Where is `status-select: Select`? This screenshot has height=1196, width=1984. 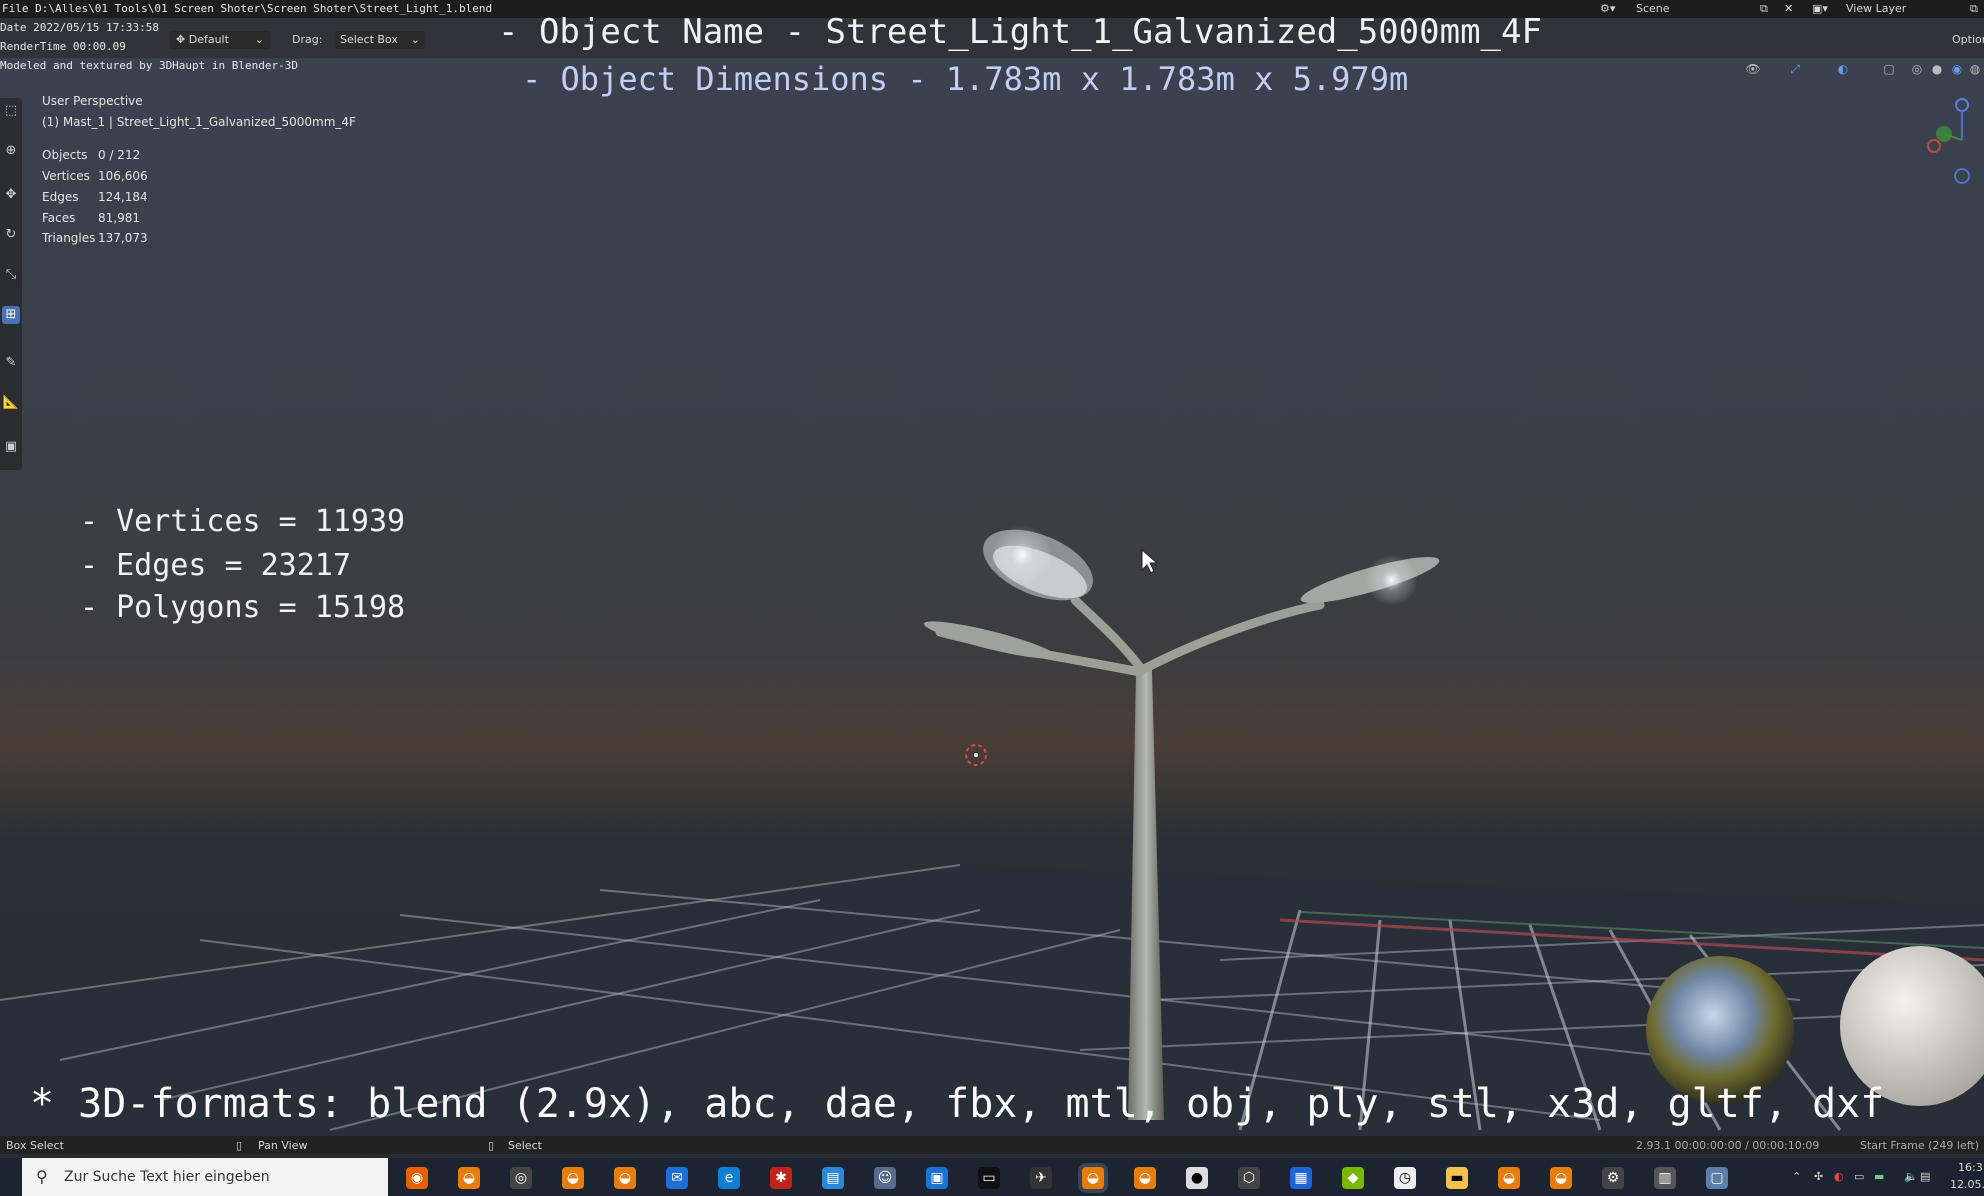
status-select: Select is located at coordinates (525, 1145).